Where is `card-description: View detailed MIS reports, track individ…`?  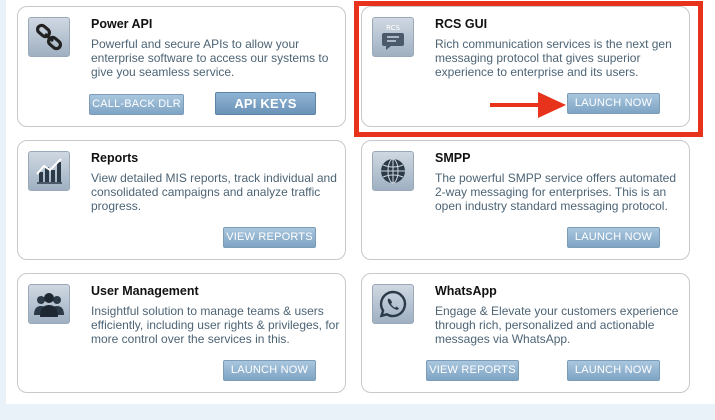
card-description: View detailed MIS reports, track individ… is located at coordinates (214, 192).